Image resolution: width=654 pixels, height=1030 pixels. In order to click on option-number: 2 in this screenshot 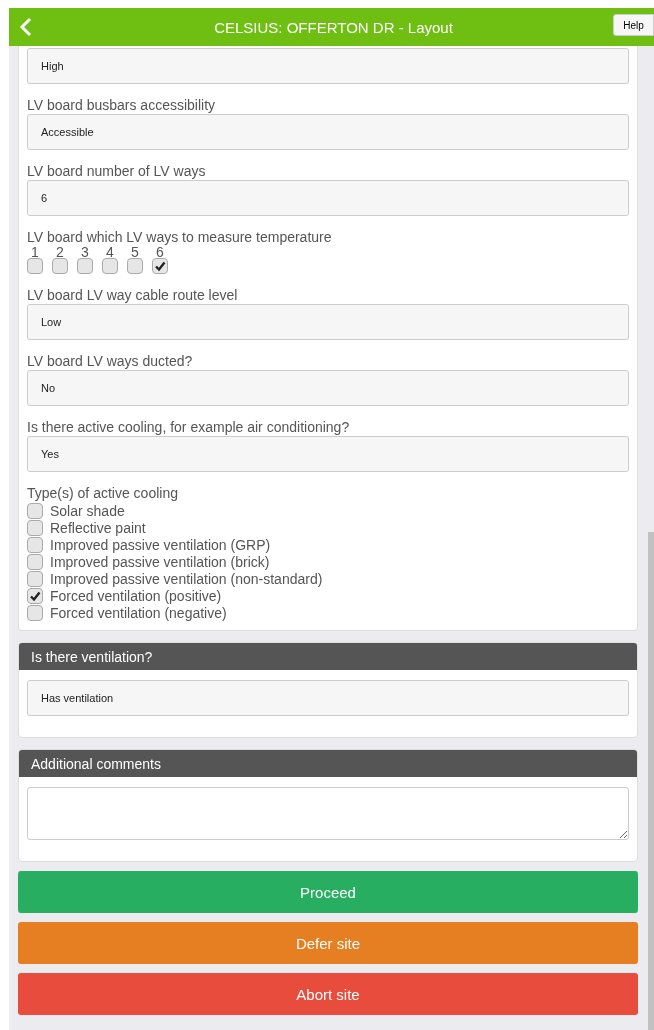, I will do `click(60, 252)`.